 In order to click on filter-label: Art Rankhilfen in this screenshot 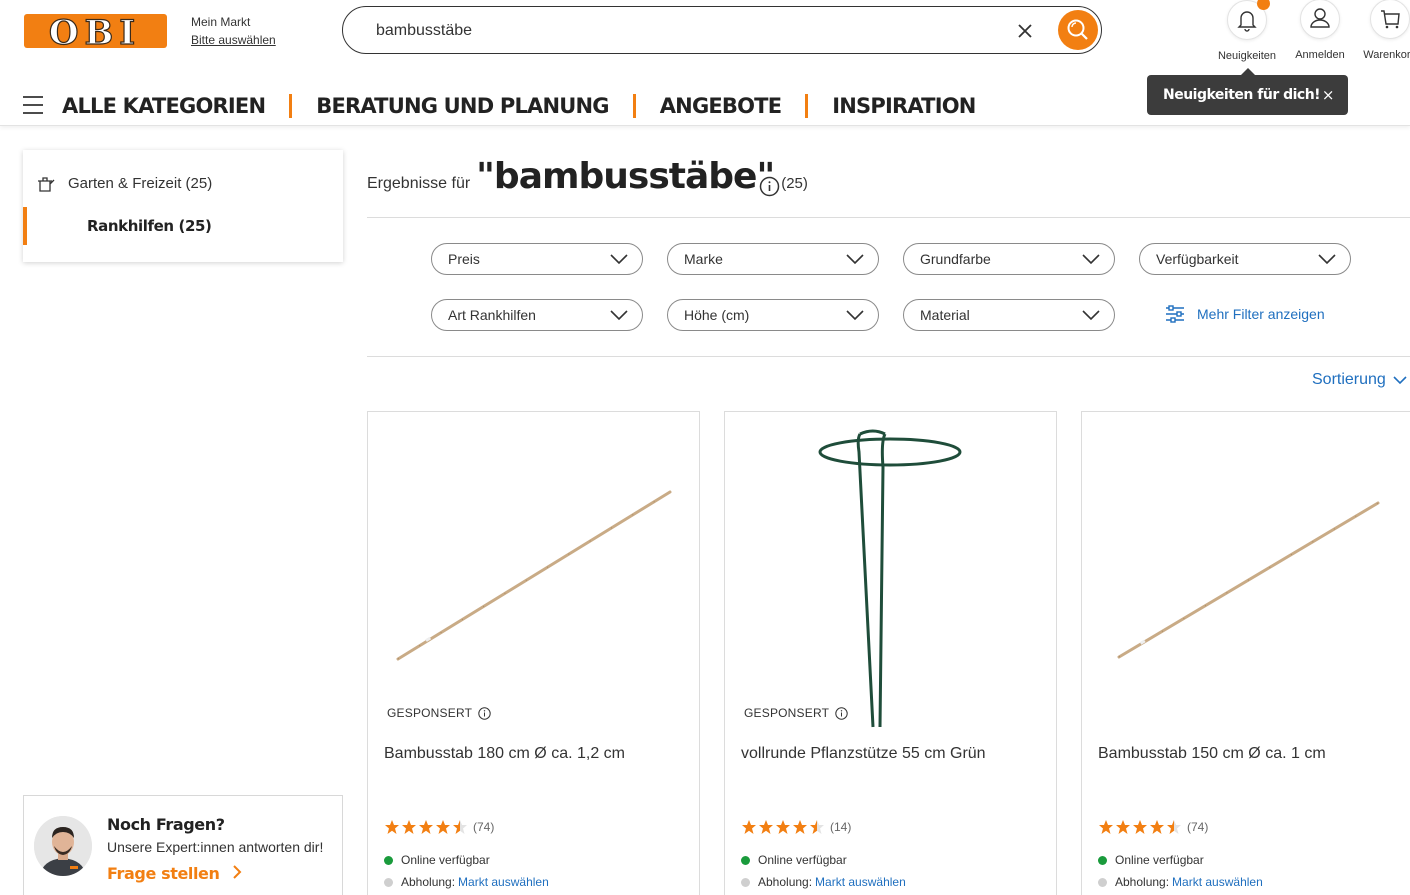, I will do `click(492, 315)`.